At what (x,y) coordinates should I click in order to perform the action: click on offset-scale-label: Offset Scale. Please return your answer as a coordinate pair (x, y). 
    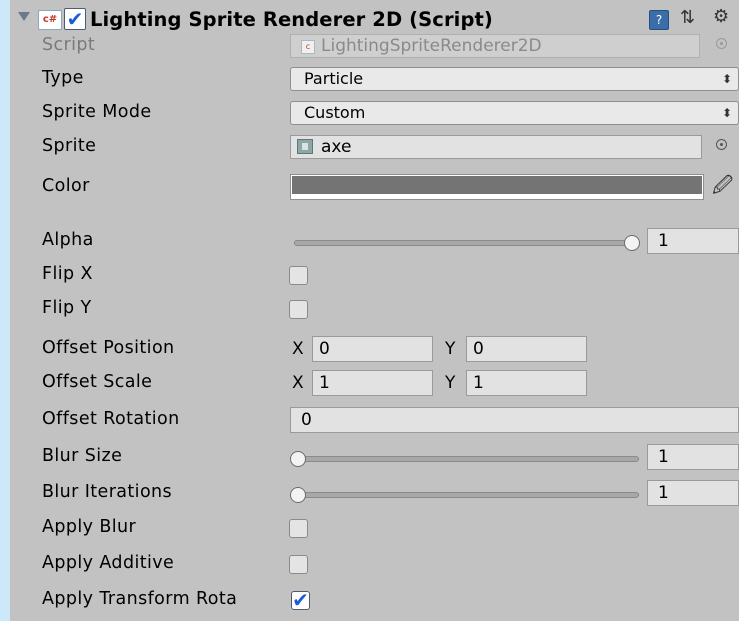
    Looking at the image, I should click on (97, 382).